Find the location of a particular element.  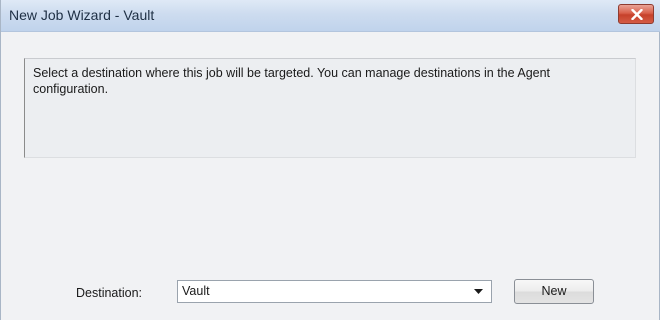

close-button is located at coordinates (636, 14).